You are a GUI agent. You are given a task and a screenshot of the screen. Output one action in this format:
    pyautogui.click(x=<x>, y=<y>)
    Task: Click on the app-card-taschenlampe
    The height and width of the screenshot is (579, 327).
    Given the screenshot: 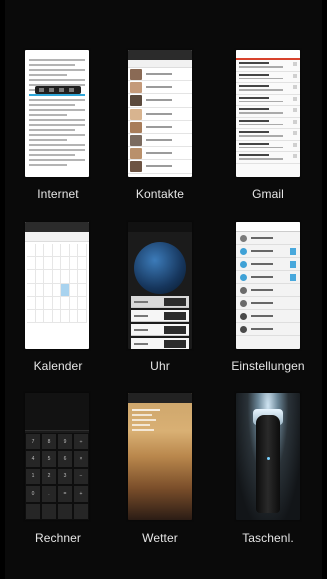 What is the action you would take?
    pyautogui.click(x=268, y=456)
    